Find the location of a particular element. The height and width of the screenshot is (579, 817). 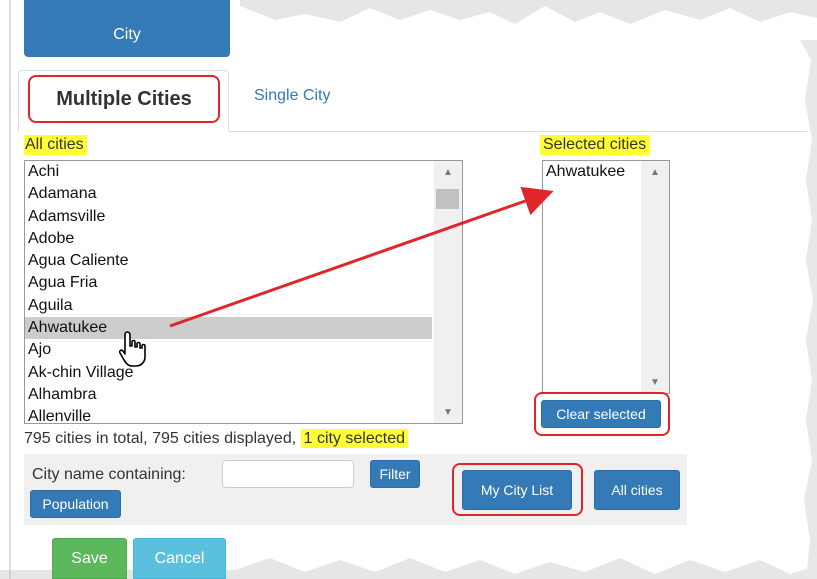

list-item: Alhambra is located at coordinates (243, 395).